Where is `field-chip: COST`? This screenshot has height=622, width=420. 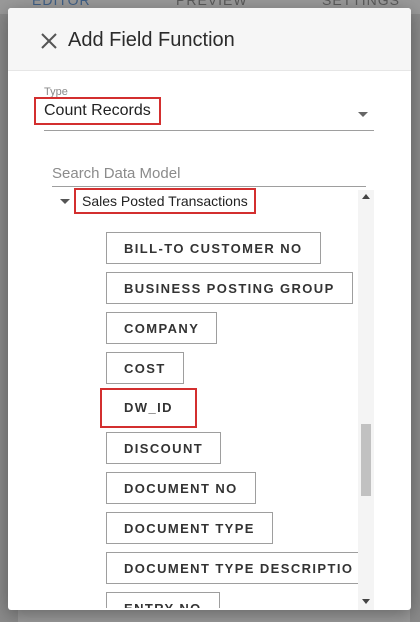
field-chip: COST is located at coordinates (145, 368).